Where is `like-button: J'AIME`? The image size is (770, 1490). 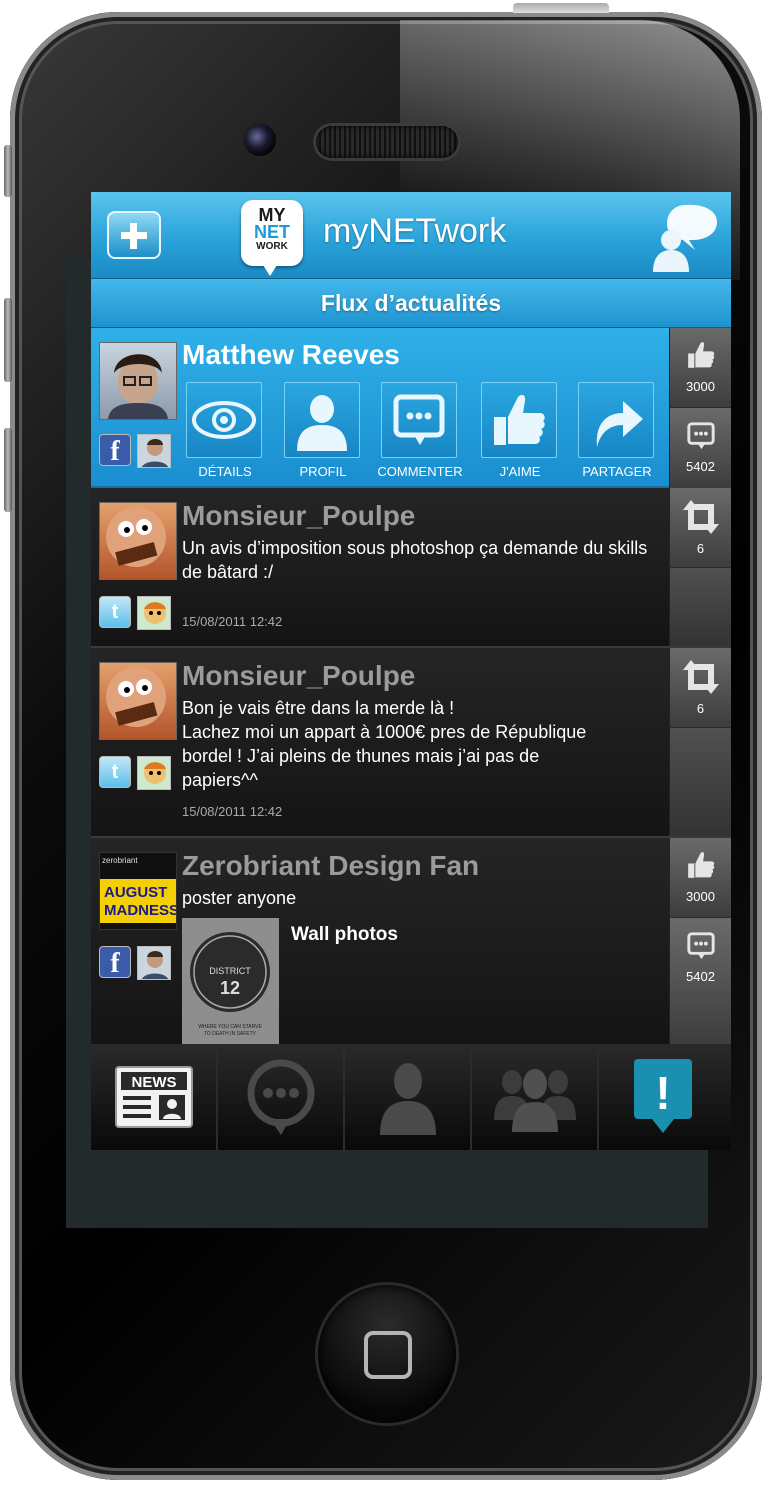 like-button: J'AIME is located at coordinates (520, 430).